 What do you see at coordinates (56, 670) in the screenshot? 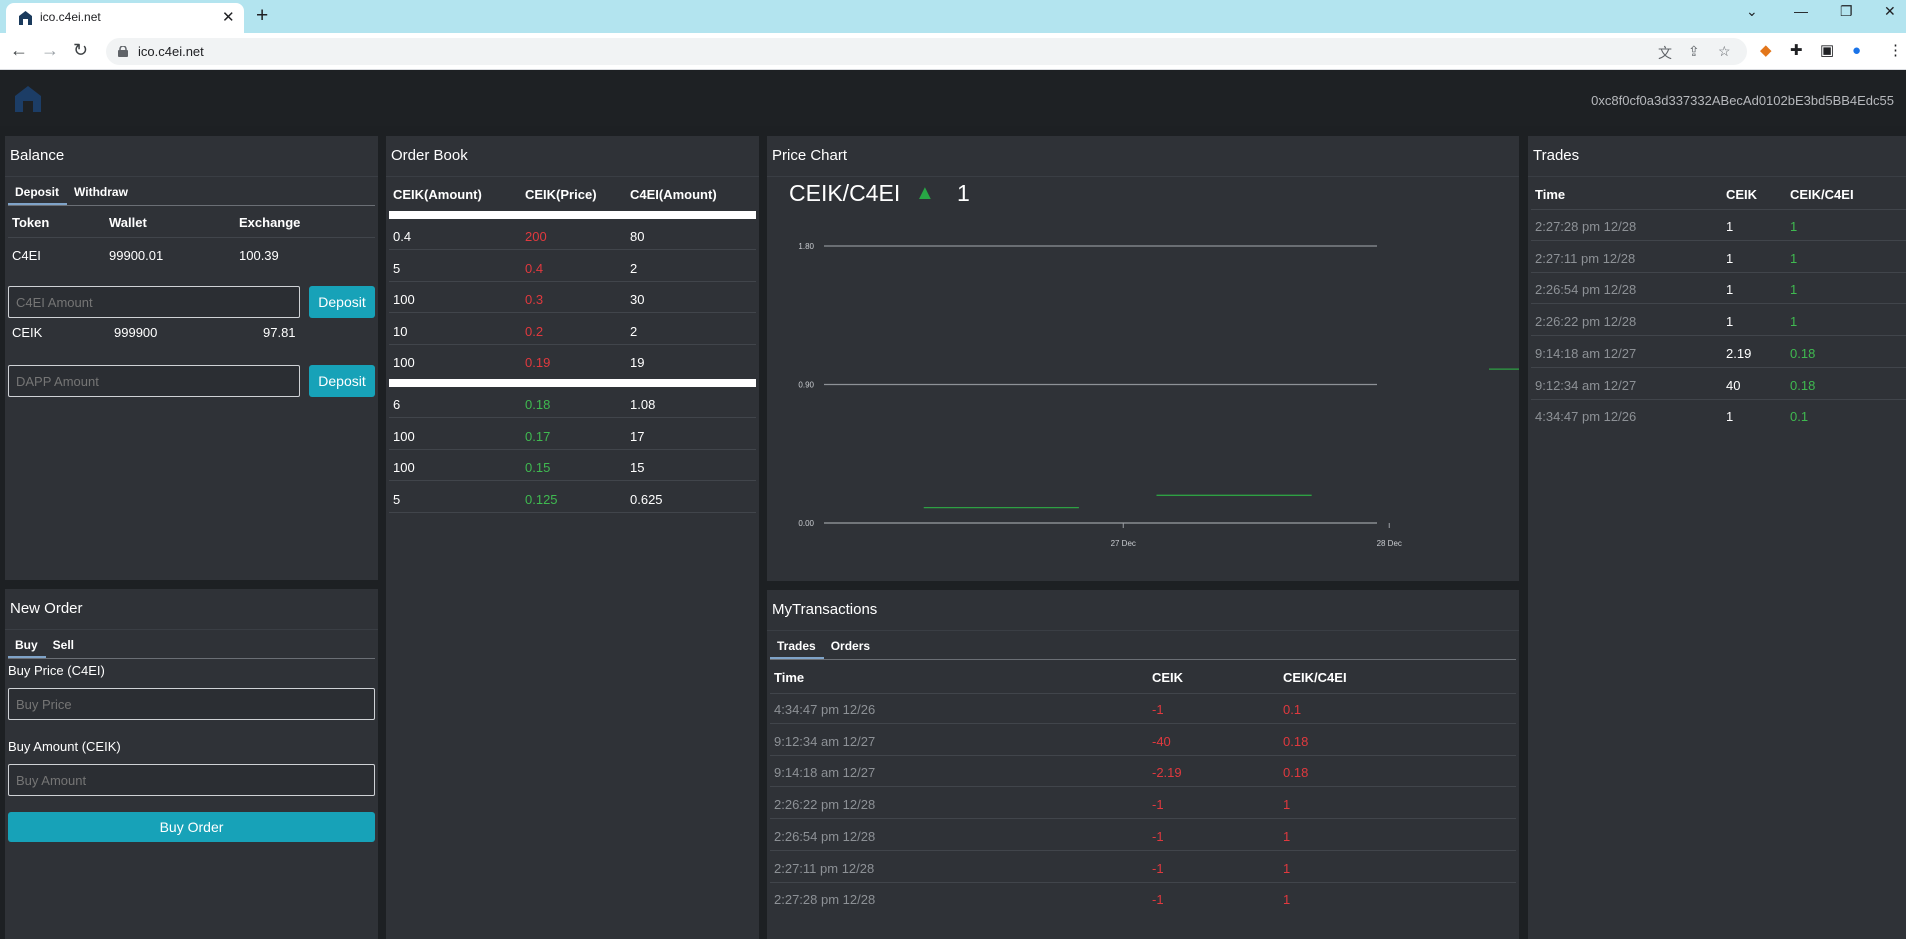
I see `buy-price-label: Buy Price (C4EI)` at bounding box center [56, 670].